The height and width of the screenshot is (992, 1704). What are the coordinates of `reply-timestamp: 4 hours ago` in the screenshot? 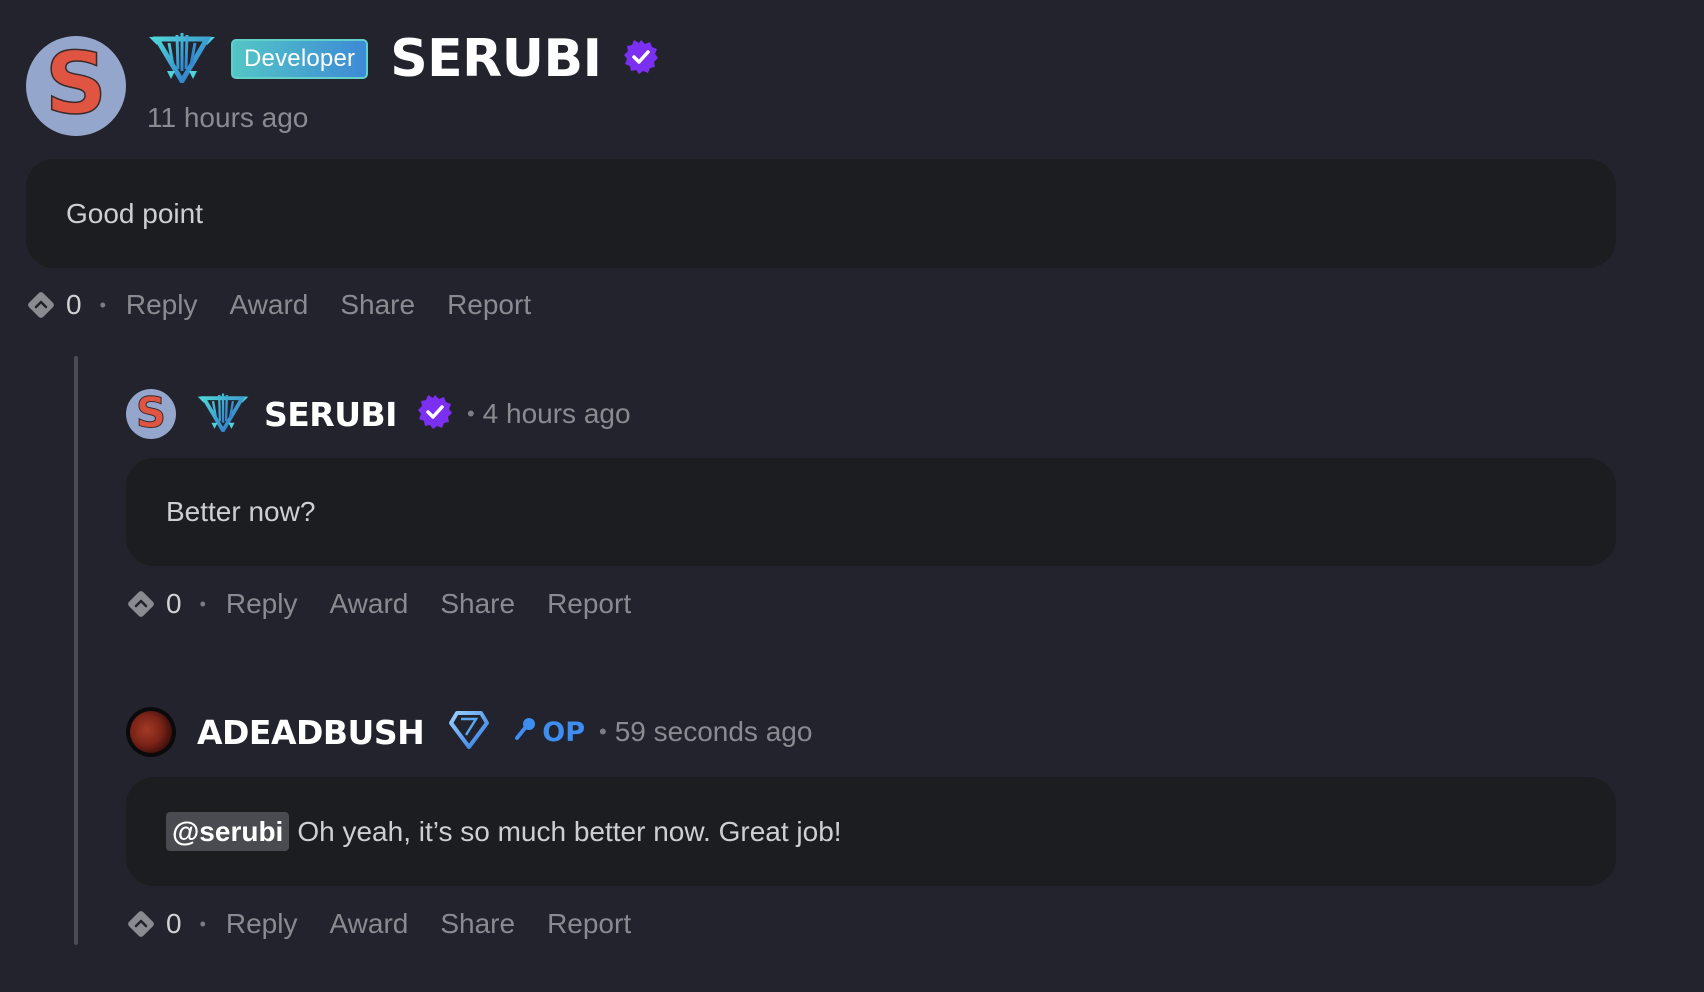 It's located at (556, 413).